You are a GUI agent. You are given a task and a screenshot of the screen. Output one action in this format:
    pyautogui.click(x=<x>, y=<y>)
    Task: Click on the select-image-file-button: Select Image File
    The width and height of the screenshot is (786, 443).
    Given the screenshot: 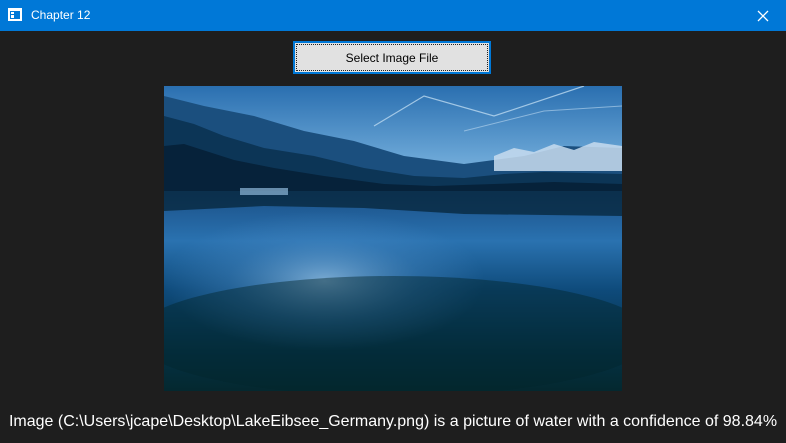 What is the action you would take?
    pyautogui.click(x=392, y=57)
    